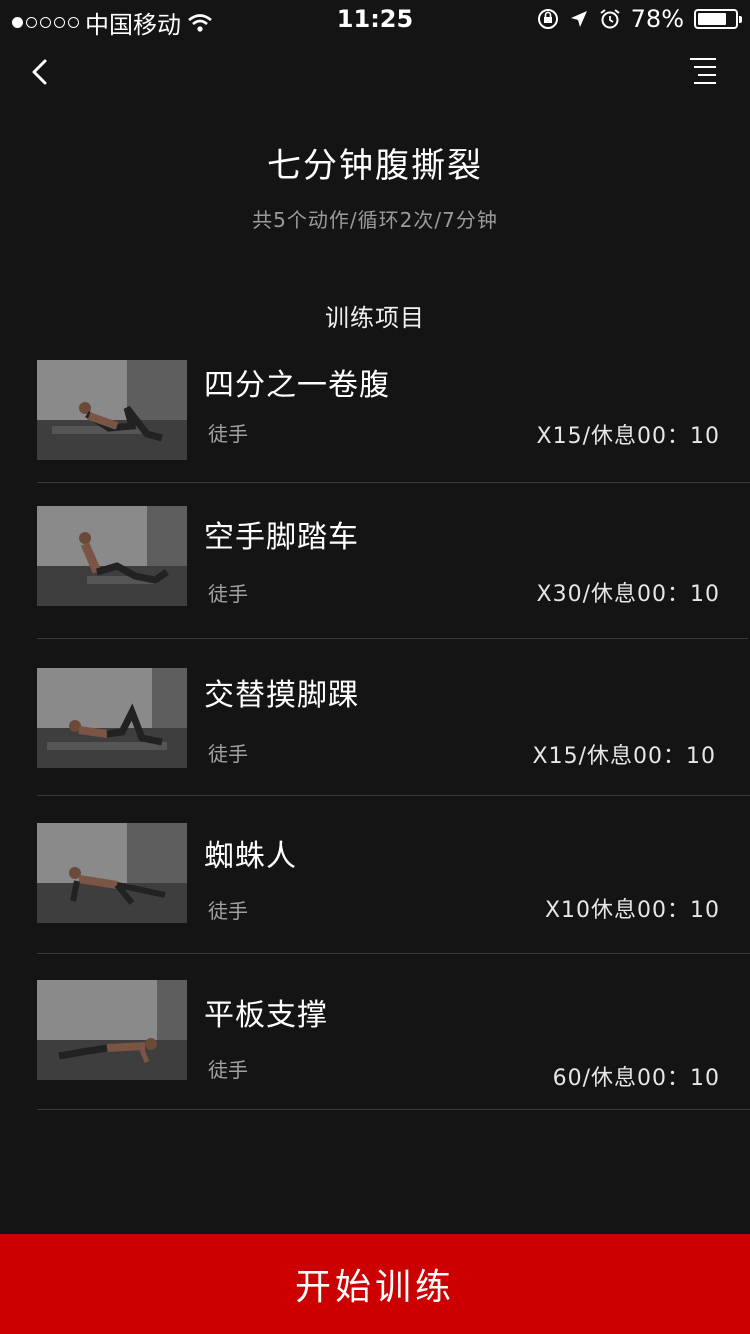  I want to click on exercise-row: 蜘蛛人 徒手 X10休息00：10, so click(375, 888).